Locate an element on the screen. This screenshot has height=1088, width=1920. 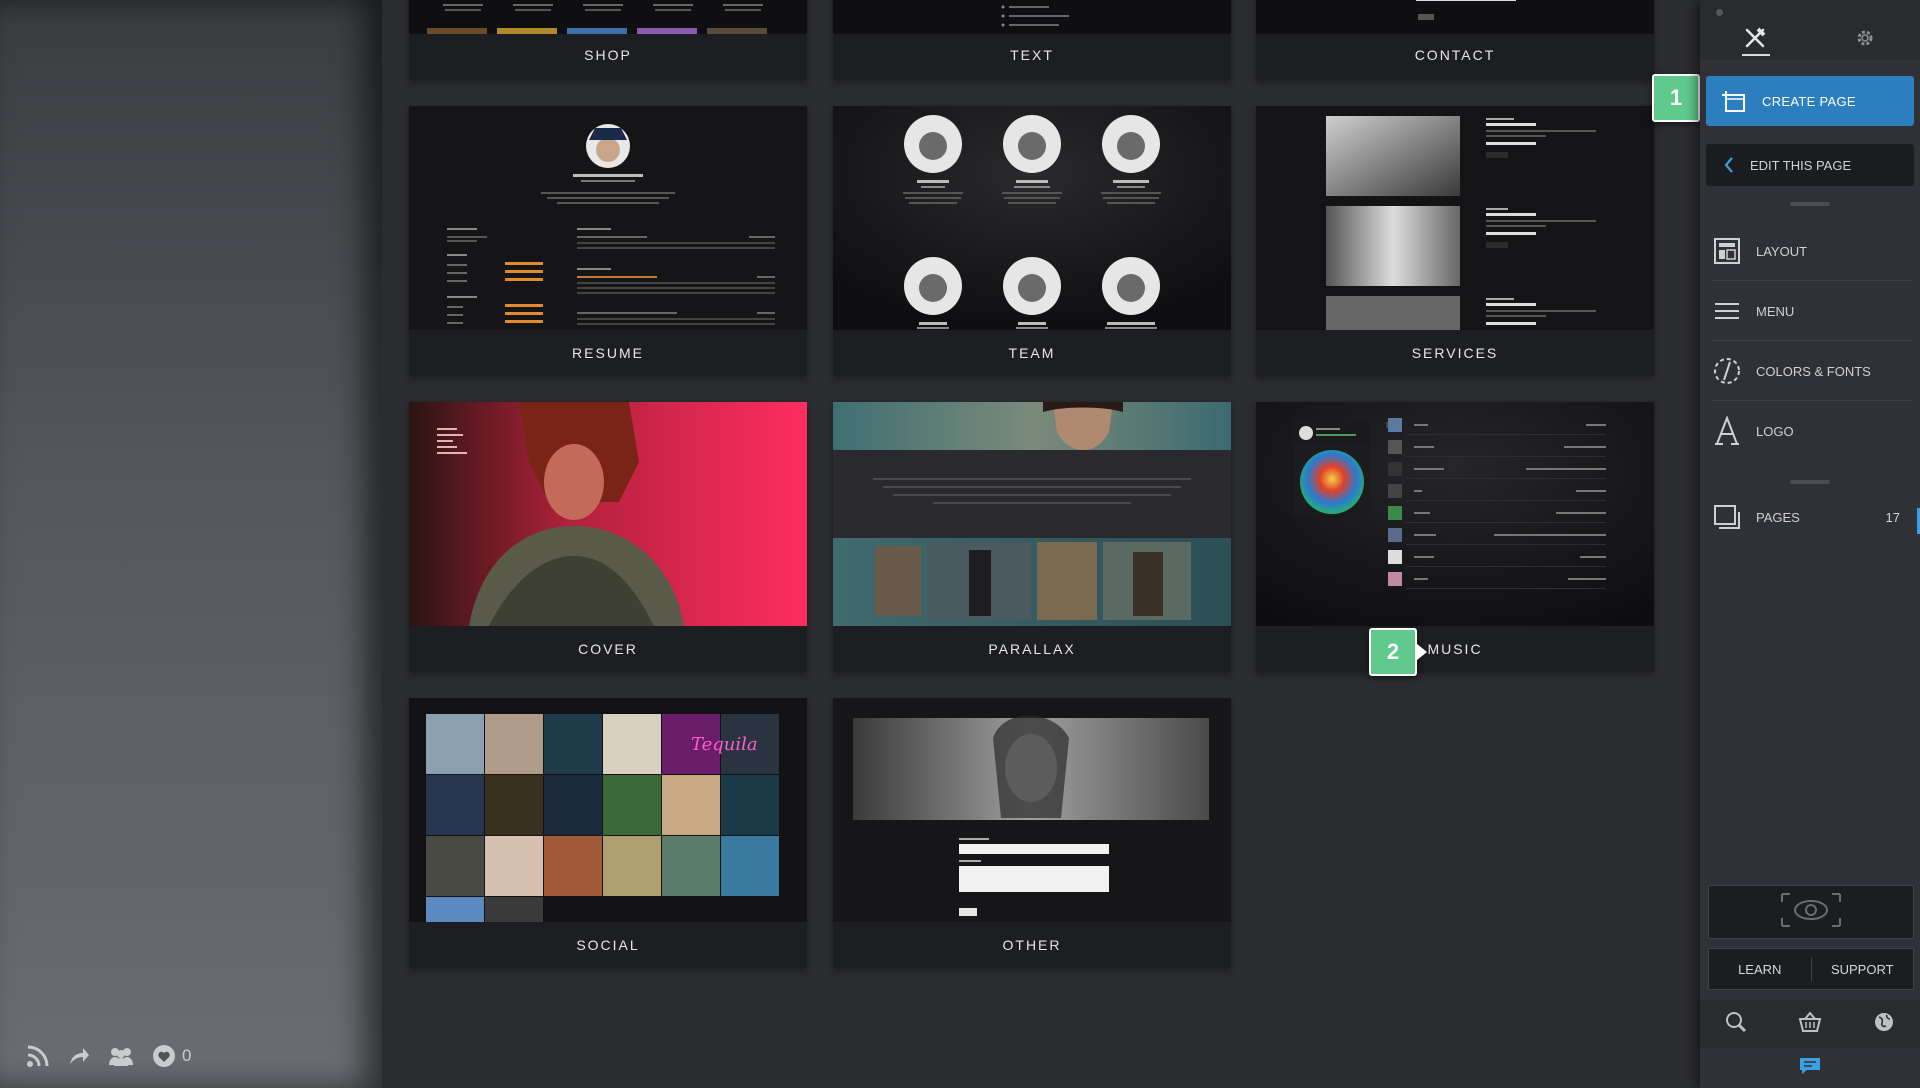
contact-thumbnail is located at coordinates (1455, 17).